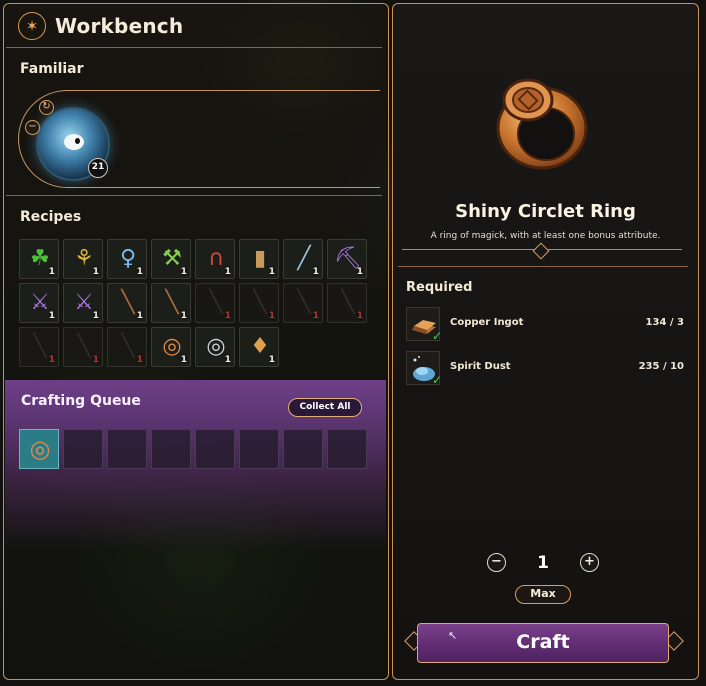  Describe the element at coordinates (77, 141) in the screenshot. I see `familiar-pupil` at that location.